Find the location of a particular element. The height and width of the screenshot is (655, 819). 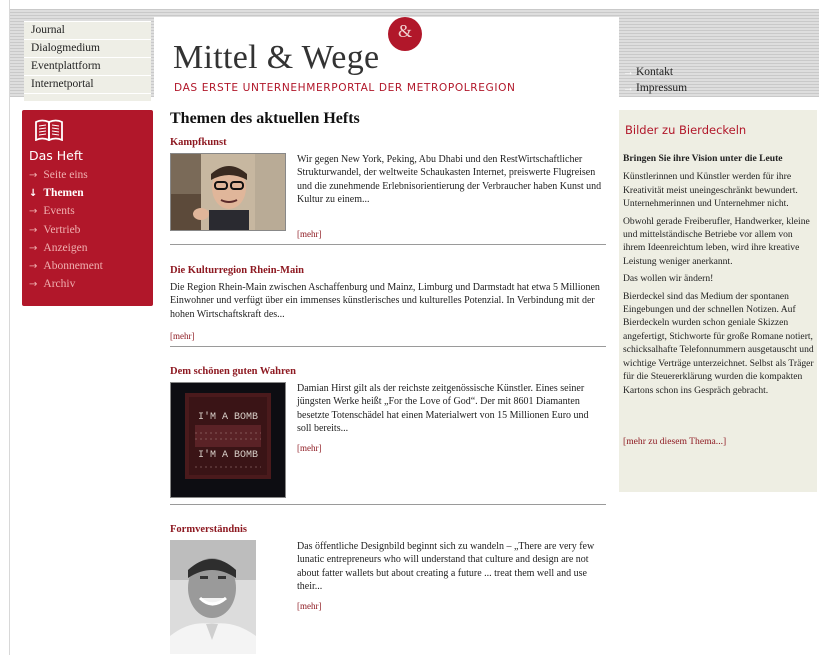

sidebar-item-label: Abonnement is located at coordinates (73, 265).